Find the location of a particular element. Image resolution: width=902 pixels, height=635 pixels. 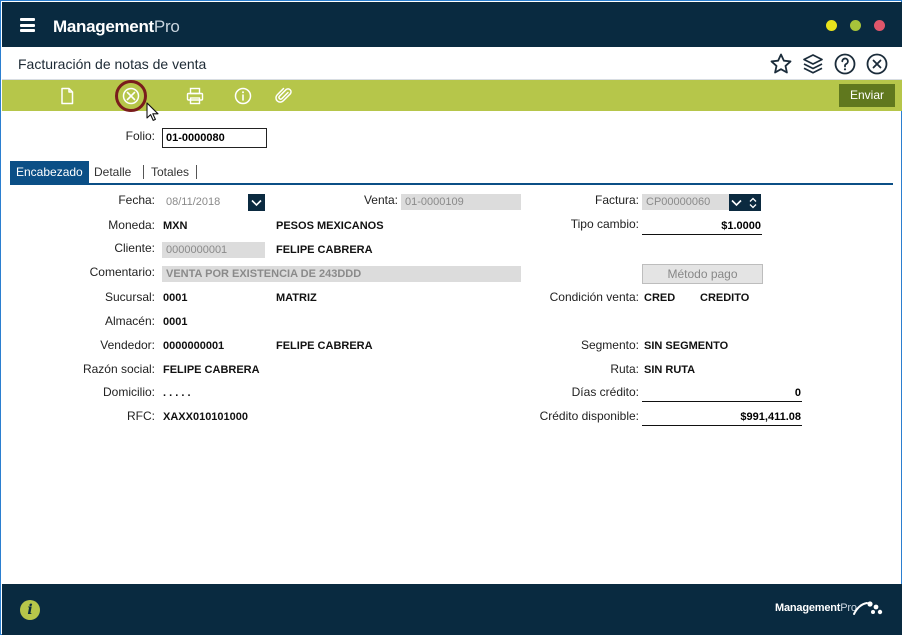

star-icon is located at coordinates (781, 64).